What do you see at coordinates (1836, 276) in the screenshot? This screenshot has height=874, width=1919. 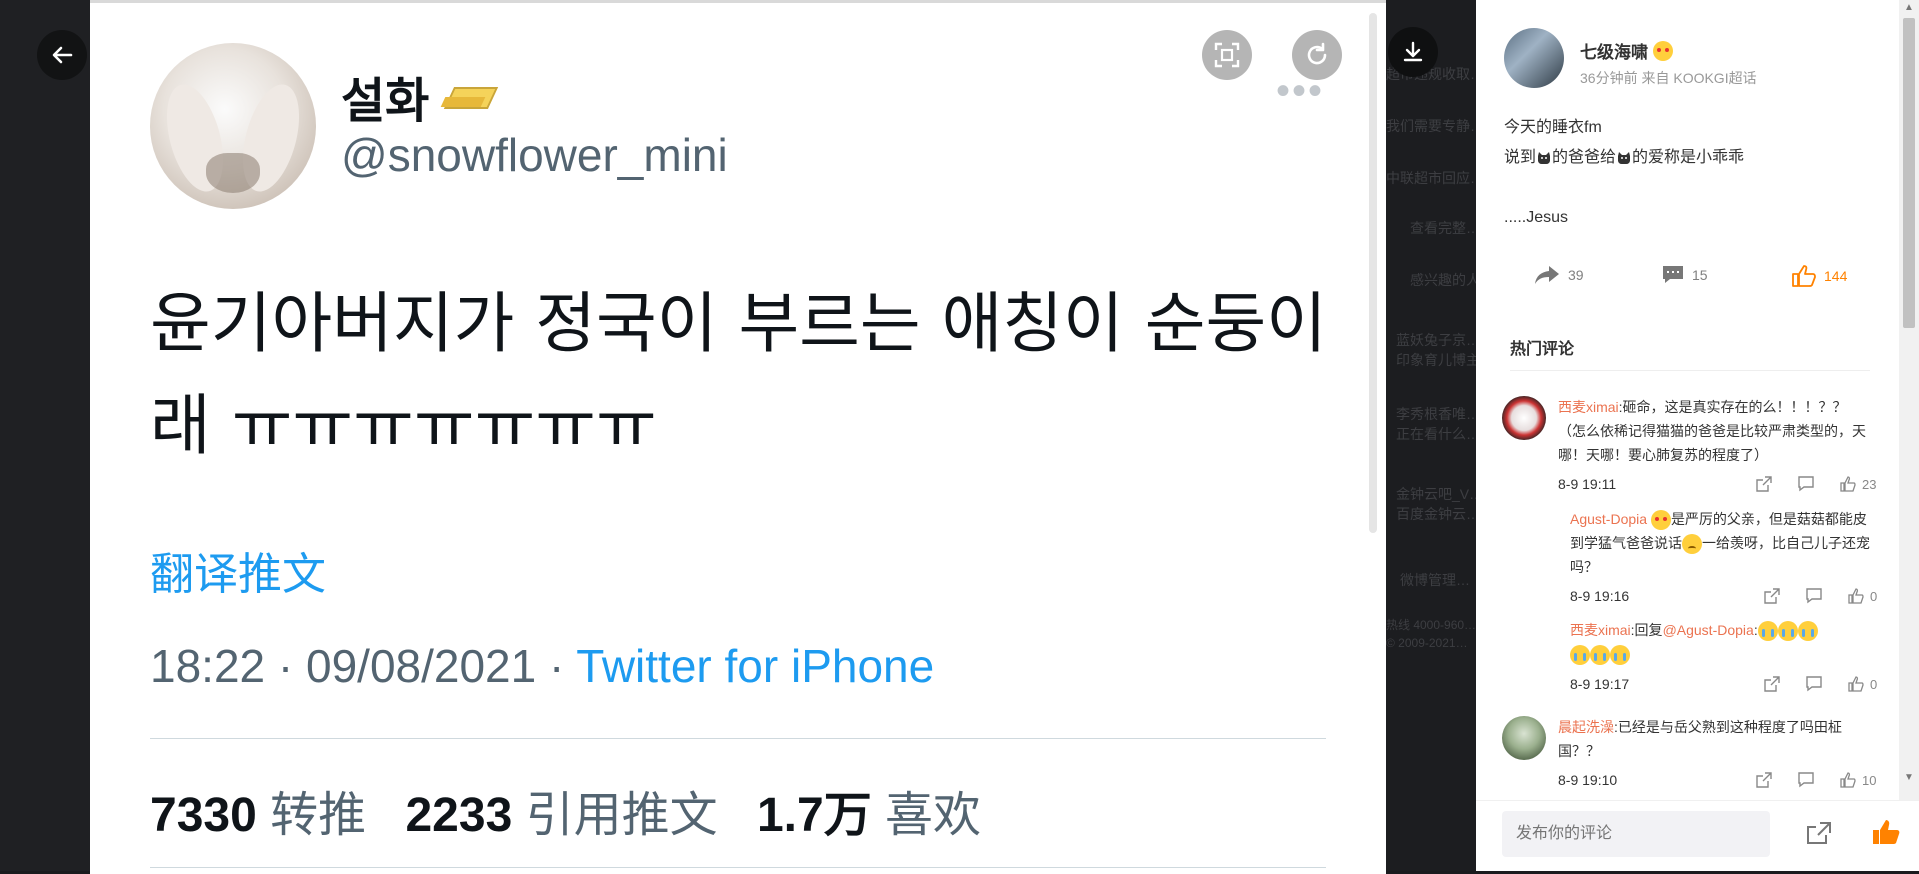 I see `like-count: 144` at bounding box center [1836, 276].